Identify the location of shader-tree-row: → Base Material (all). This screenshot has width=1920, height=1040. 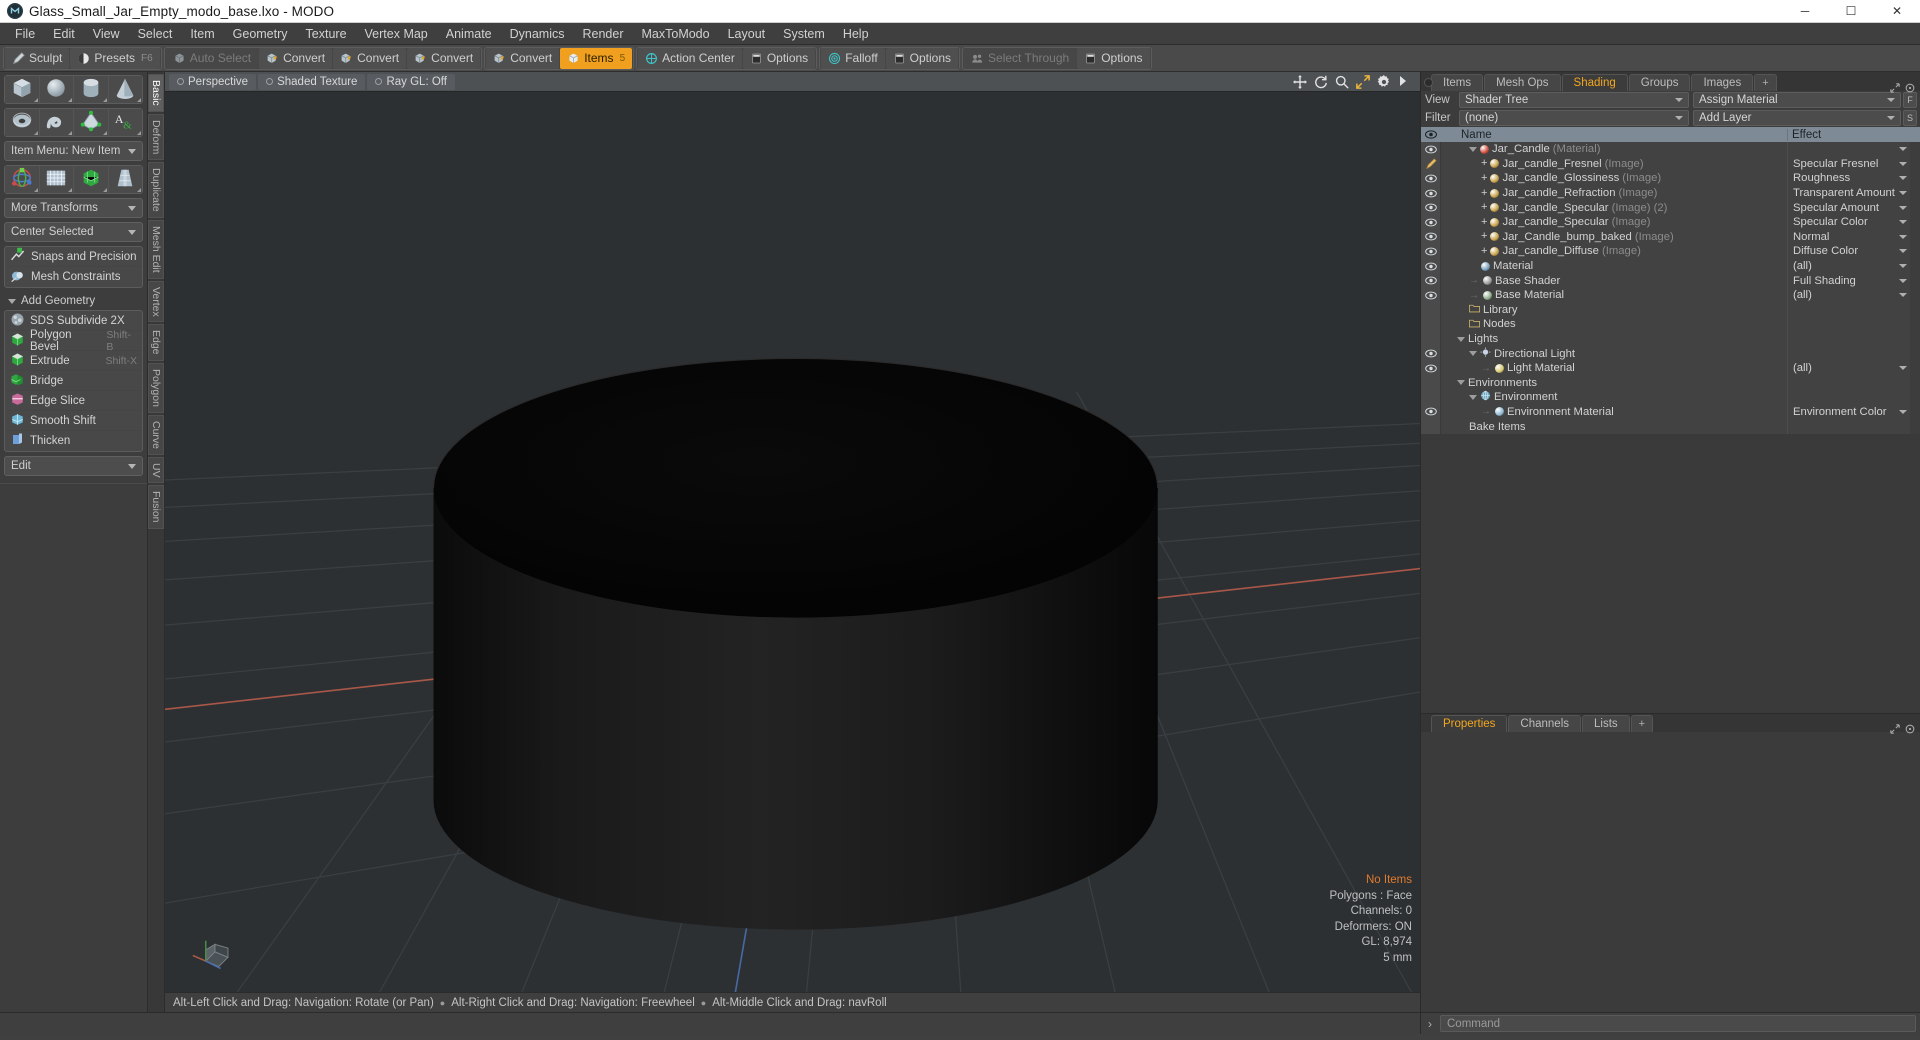
(1670, 295).